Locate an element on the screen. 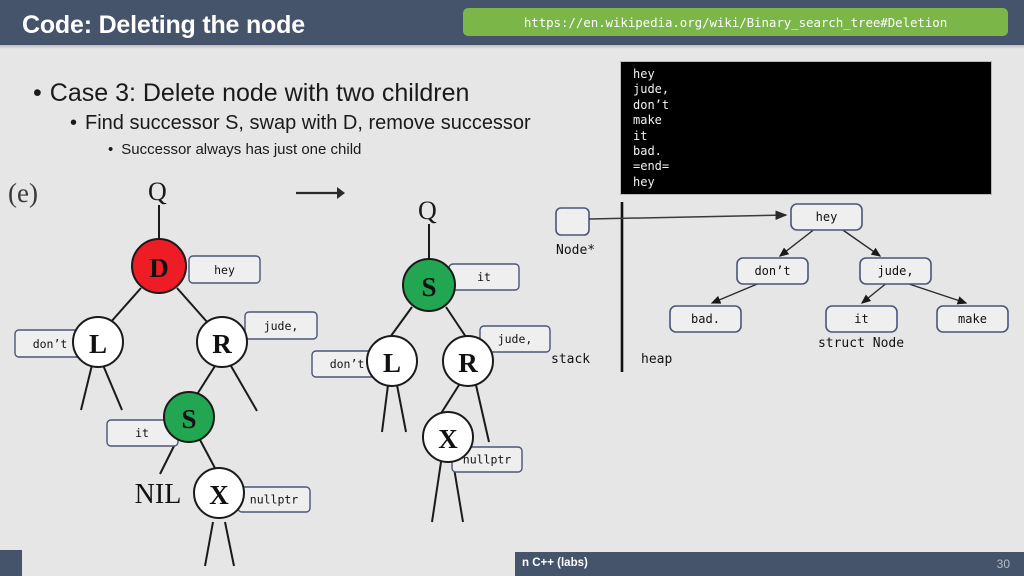 The width and height of the screenshot is (1024, 576). tree-before-tag-jude: jude, is located at coordinates (281, 325).